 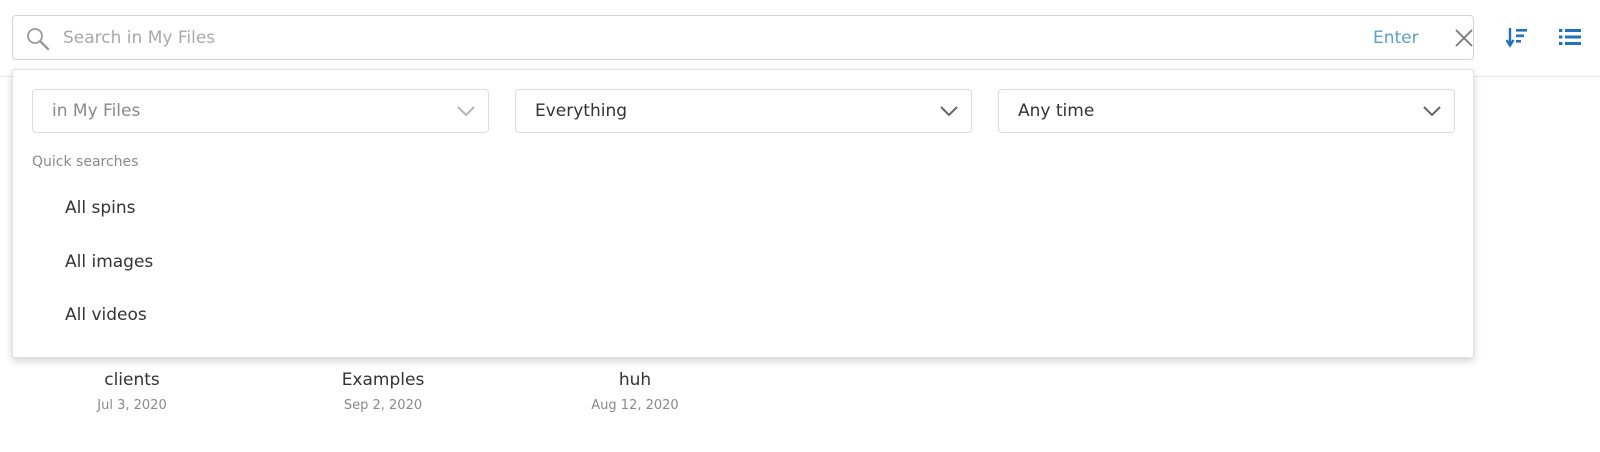 I want to click on time-select: Any time, so click(x=1226, y=111).